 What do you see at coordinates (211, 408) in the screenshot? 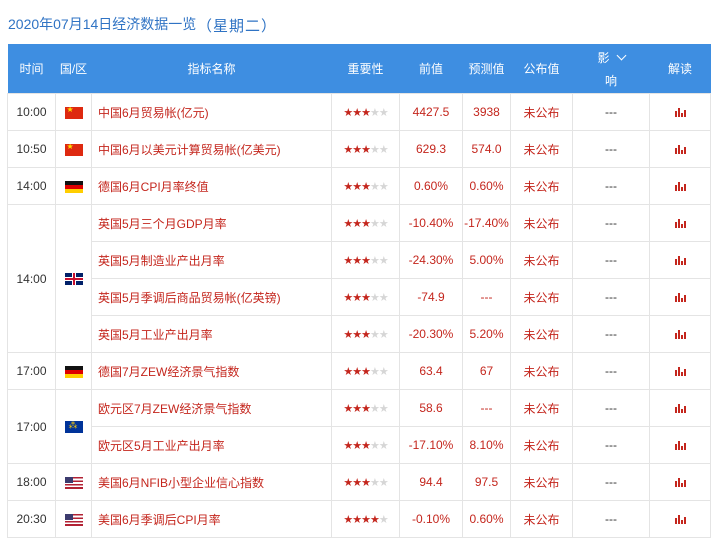
I see `indicator-link: 欧元区7月ZEW经济景气指数` at bounding box center [211, 408].